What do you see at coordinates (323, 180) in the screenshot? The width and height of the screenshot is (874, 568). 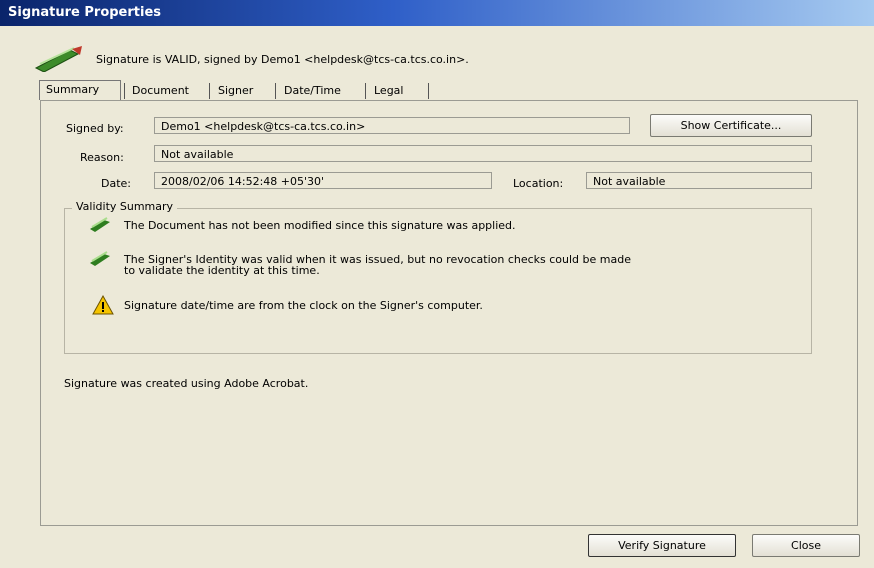 I see `date-field: 2008/02/06 14:52:48 +05'30'` at bounding box center [323, 180].